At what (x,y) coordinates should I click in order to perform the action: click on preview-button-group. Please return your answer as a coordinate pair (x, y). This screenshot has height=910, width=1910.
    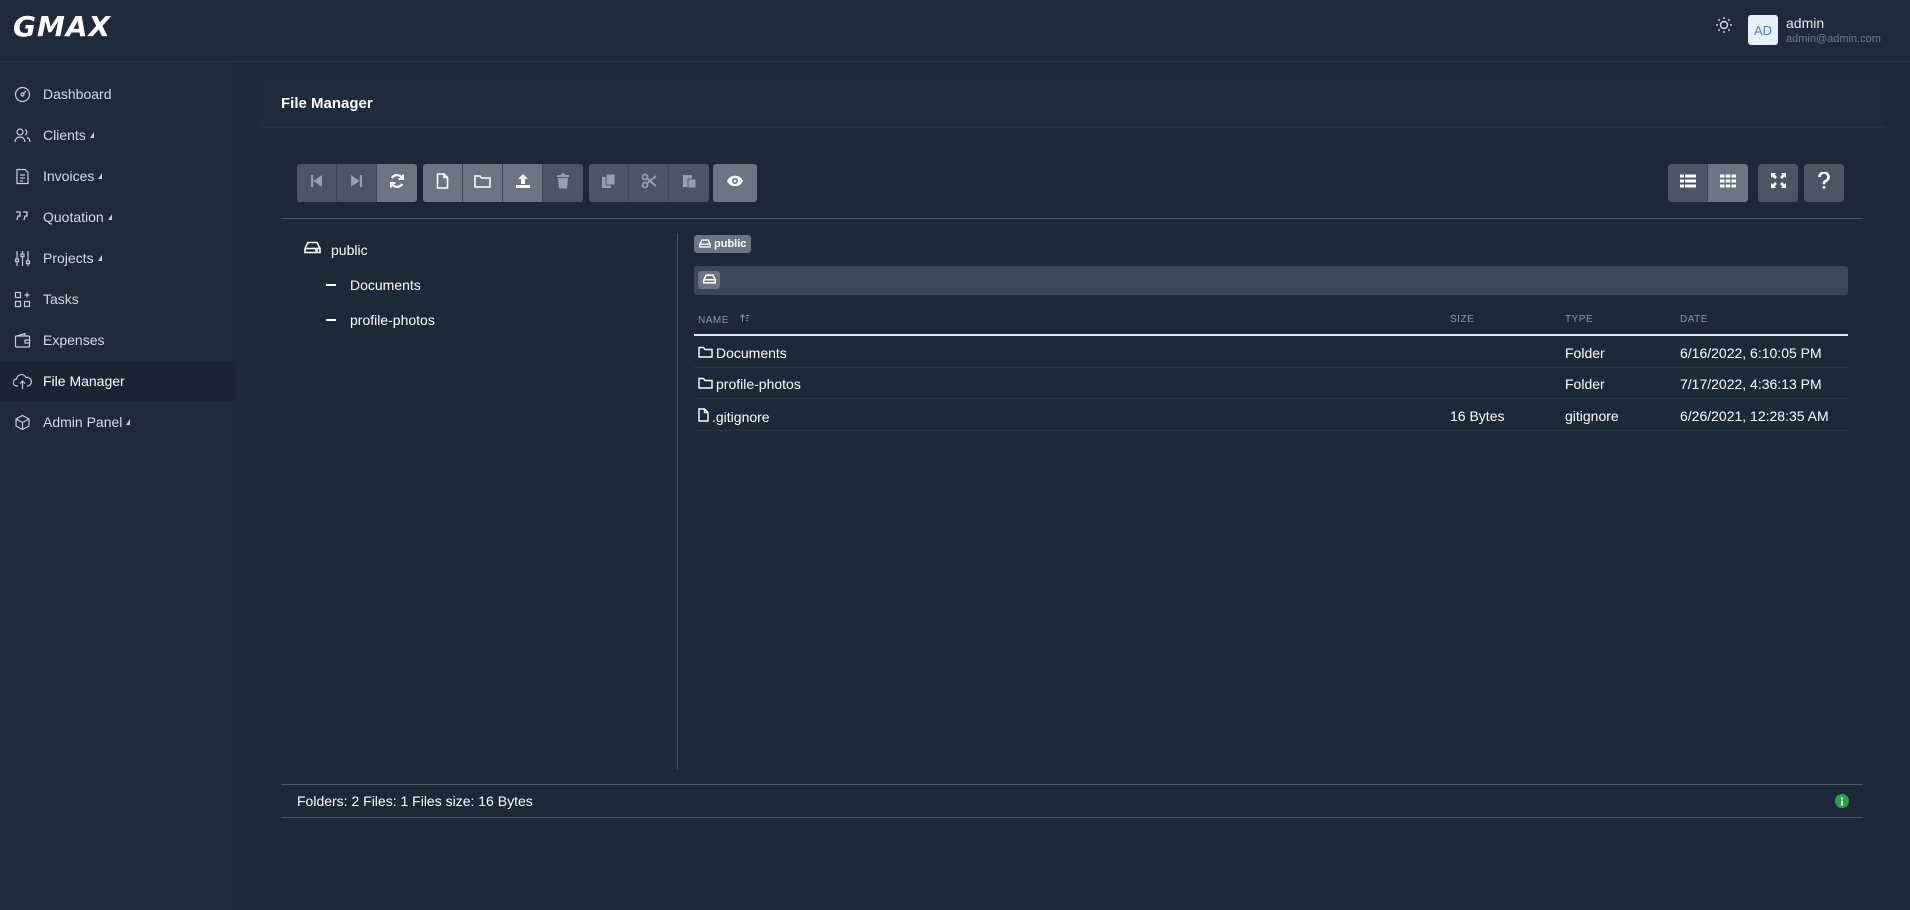
    Looking at the image, I should click on (735, 183).